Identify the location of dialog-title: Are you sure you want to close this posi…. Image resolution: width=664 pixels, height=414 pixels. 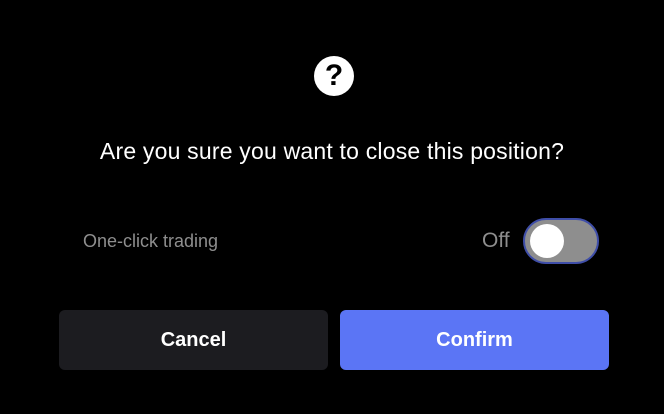
(332, 151).